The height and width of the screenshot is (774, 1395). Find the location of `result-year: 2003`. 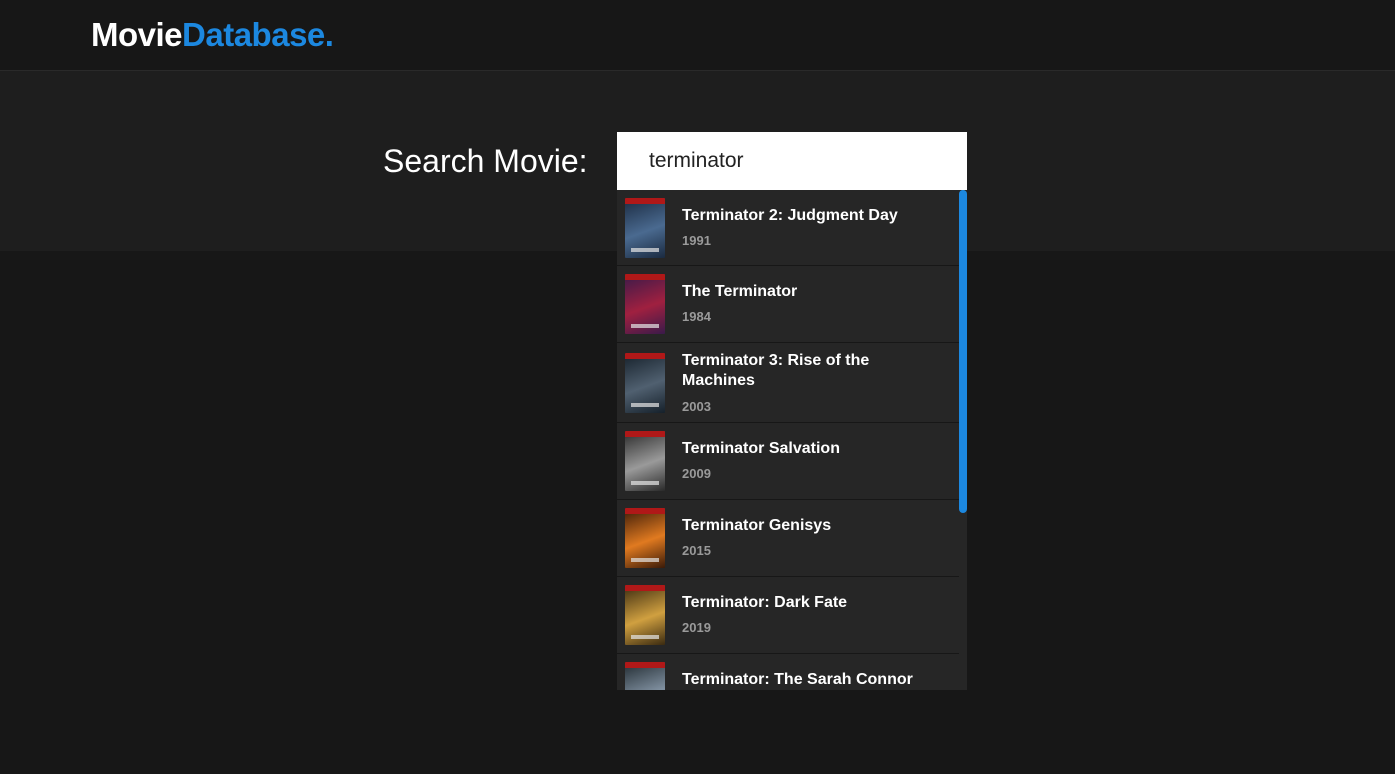

result-year: 2003 is located at coordinates (696, 406).